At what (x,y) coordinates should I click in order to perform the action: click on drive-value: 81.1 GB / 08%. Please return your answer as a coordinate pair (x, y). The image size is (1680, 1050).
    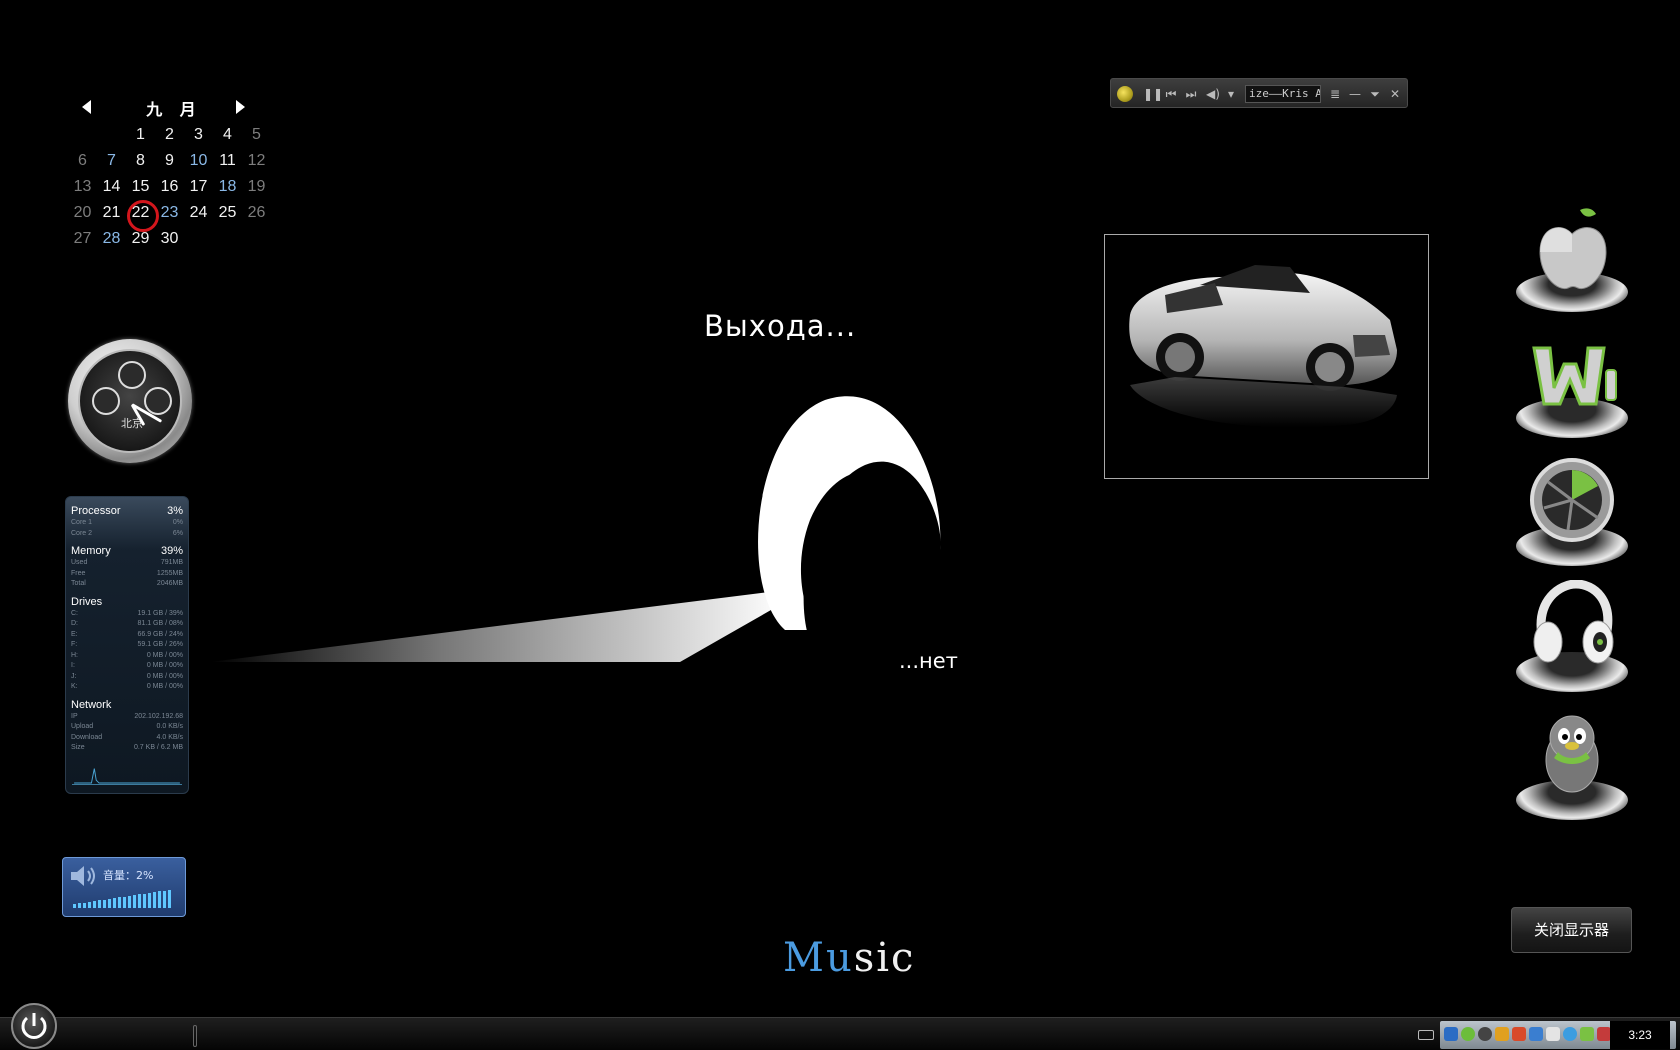
    Looking at the image, I should click on (160, 623).